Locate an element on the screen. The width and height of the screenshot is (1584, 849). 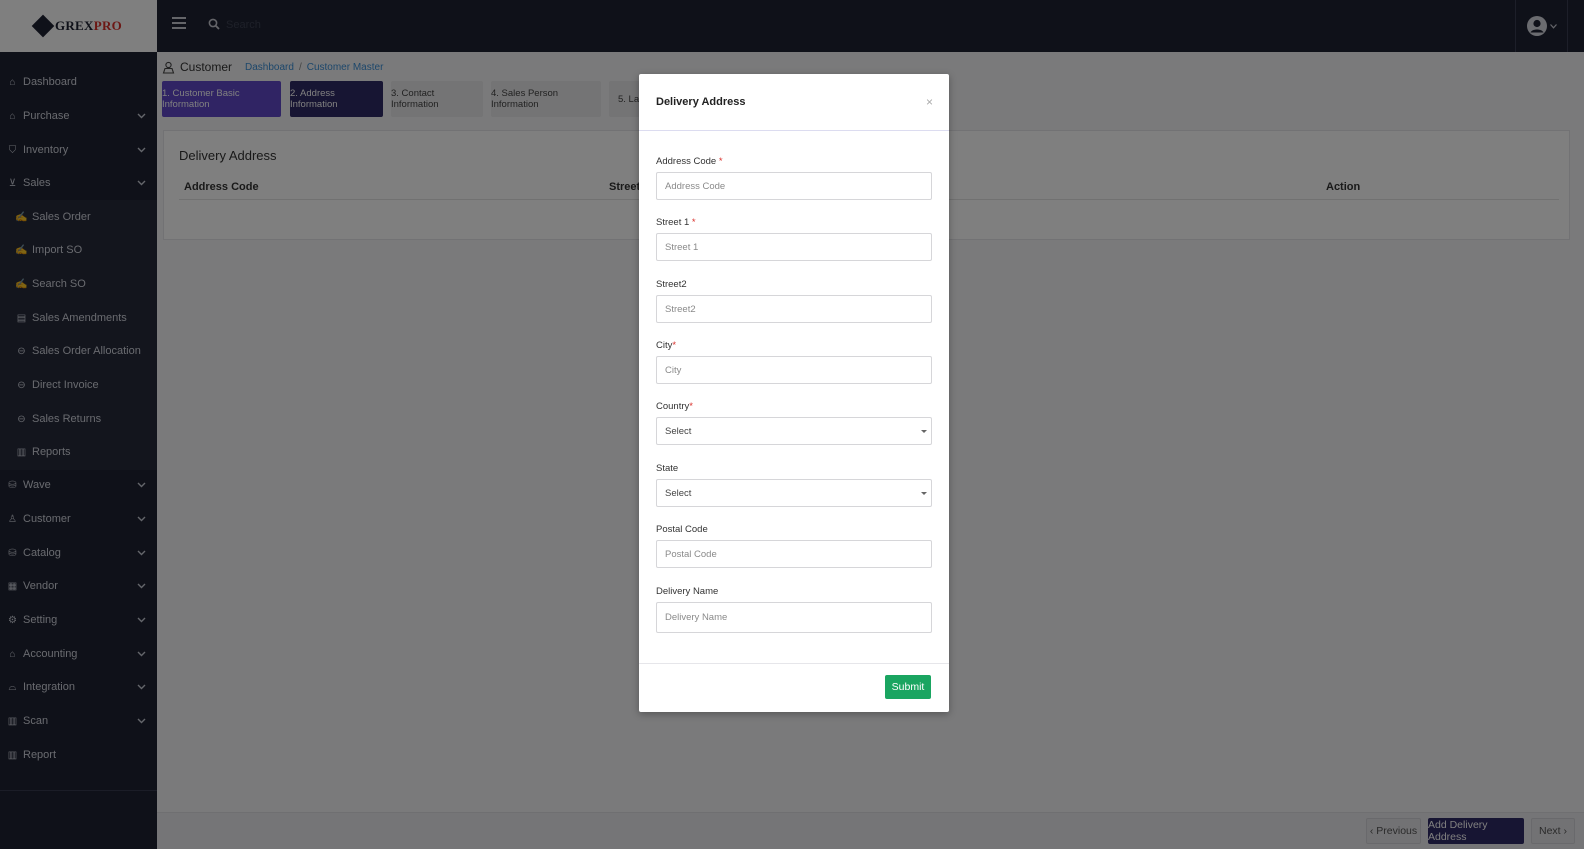
city-input is located at coordinates (794, 370).